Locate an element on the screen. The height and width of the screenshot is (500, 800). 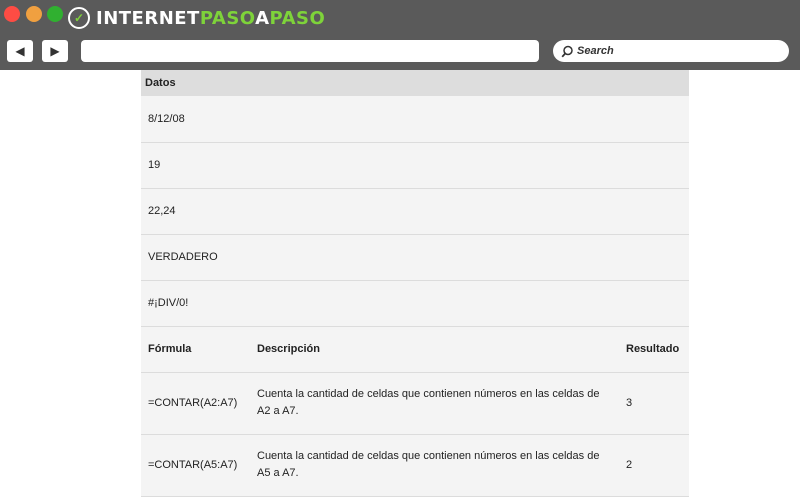
forward-arrow-icon: ▶ is located at coordinates (55, 51).